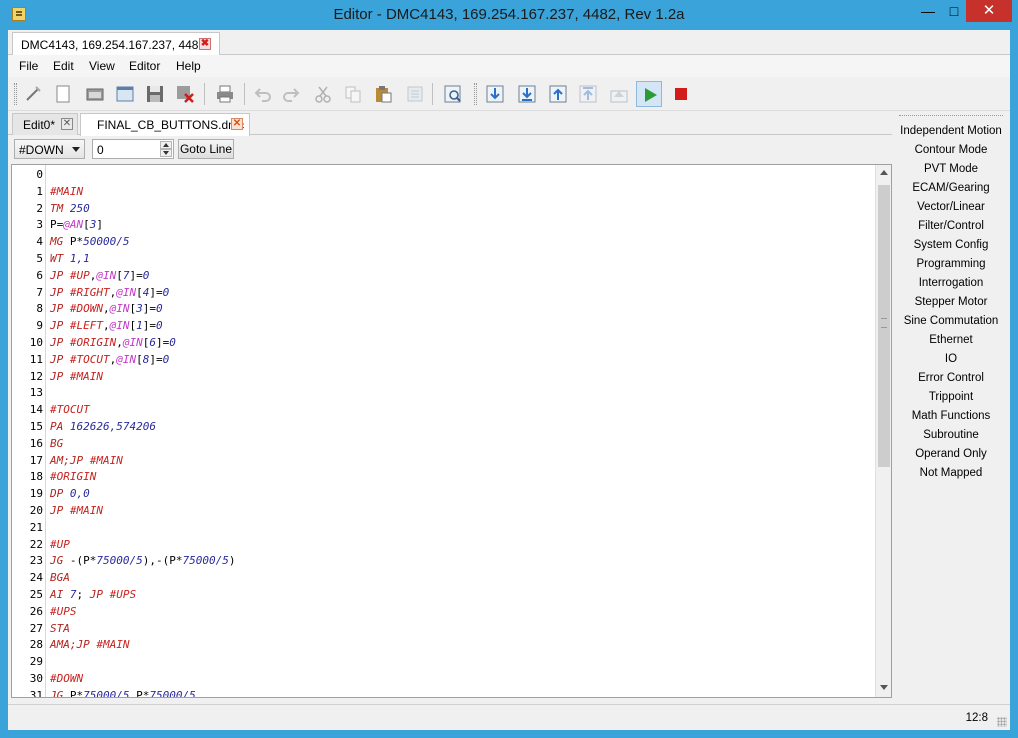 This screenshot has width=1018, height=738. What do you see at coordinates (95, 94) in the screenshot?
I see `open-folder-button` at bounding box center [95, 94].